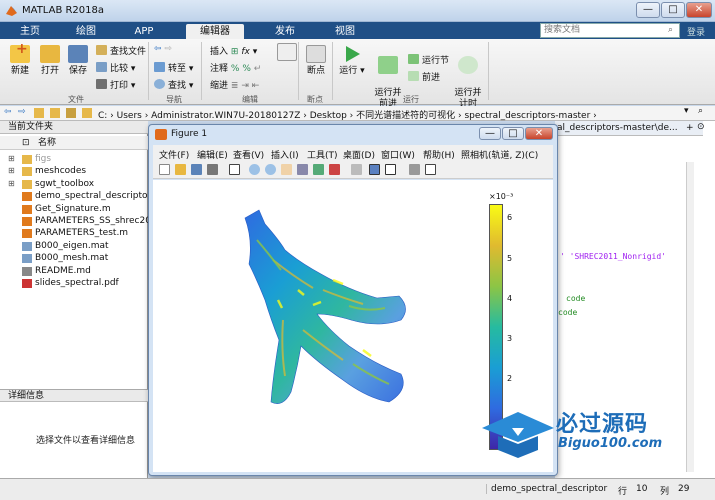 The image size is (715, 500). I want to click on menu-window: 窗口(W), so click(398, 154).